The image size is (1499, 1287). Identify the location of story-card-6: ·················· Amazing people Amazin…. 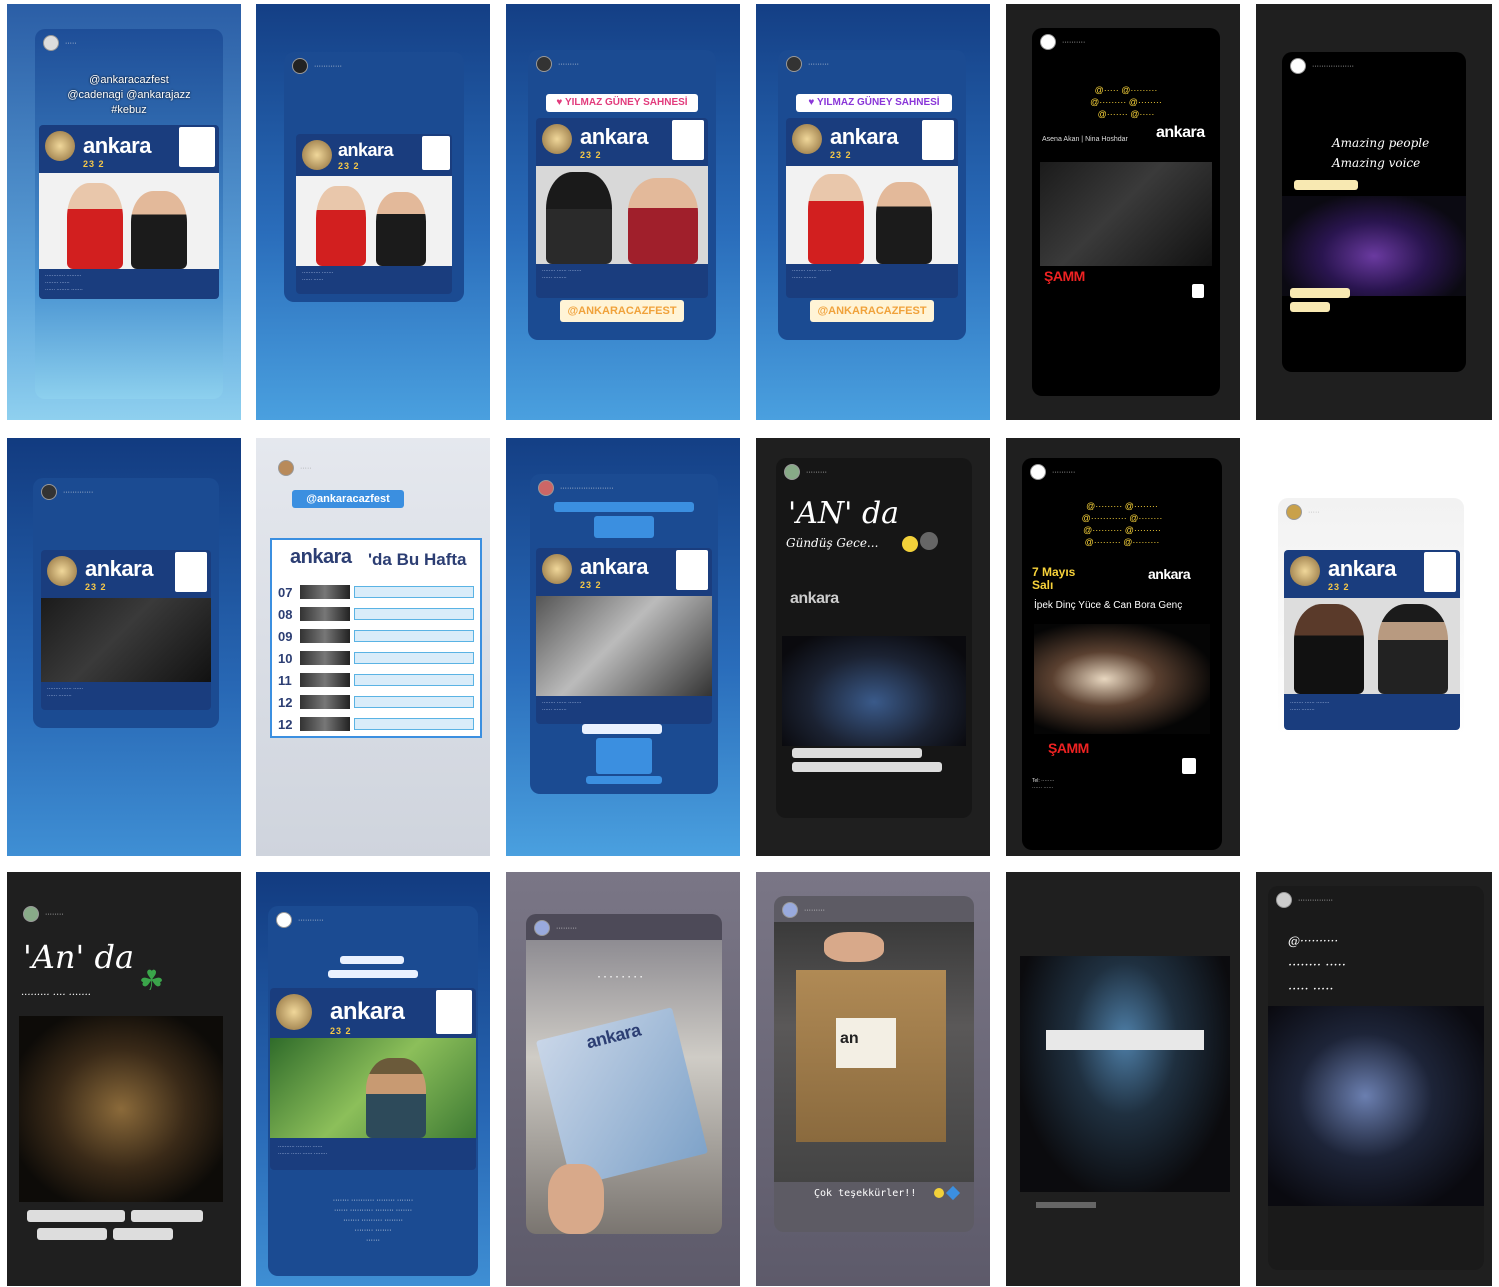
(1374, 212).